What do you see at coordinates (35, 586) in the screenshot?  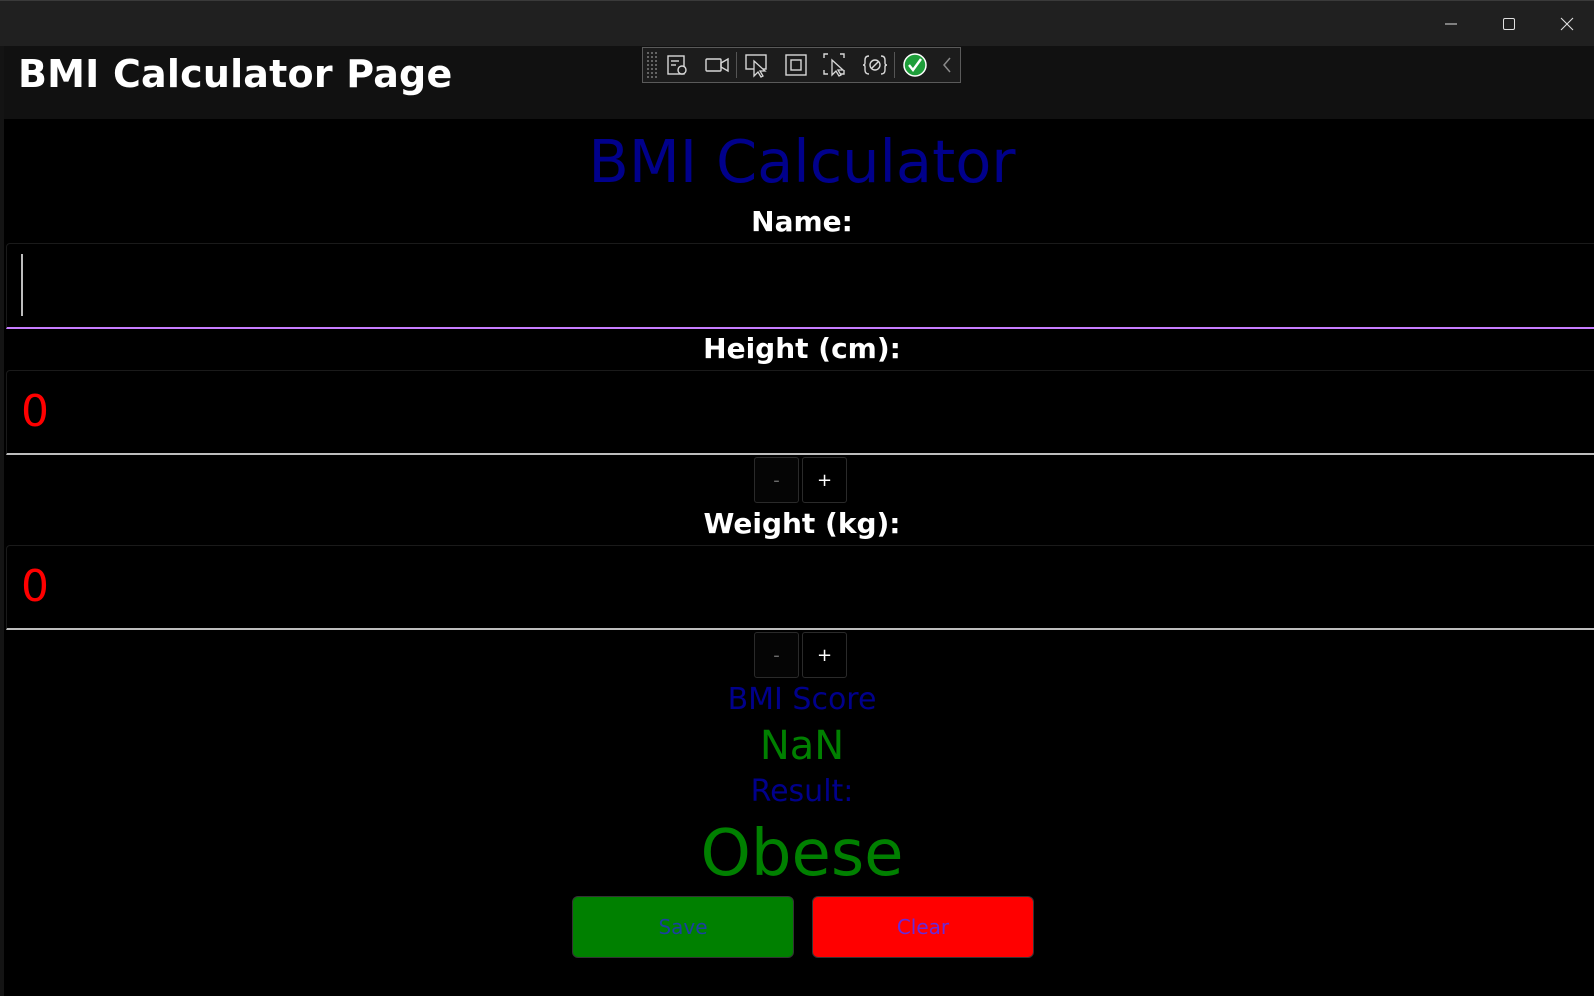 I see `weight-value: 0` at bounding box center [35, 586].